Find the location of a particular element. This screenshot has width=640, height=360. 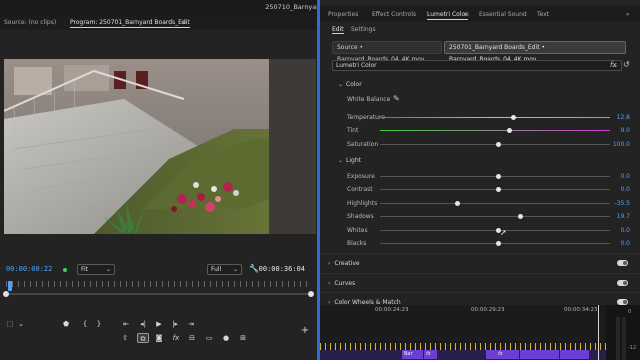

blacks-slider-knob is located at coordinates (498, 243).